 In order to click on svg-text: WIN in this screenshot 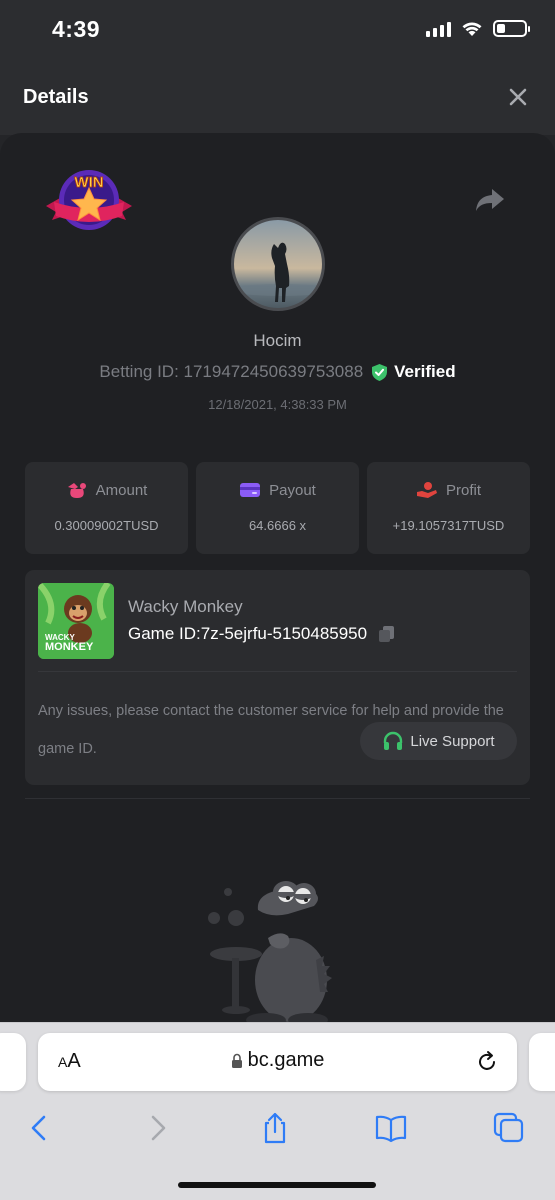, I will do `click(88, 182)`.